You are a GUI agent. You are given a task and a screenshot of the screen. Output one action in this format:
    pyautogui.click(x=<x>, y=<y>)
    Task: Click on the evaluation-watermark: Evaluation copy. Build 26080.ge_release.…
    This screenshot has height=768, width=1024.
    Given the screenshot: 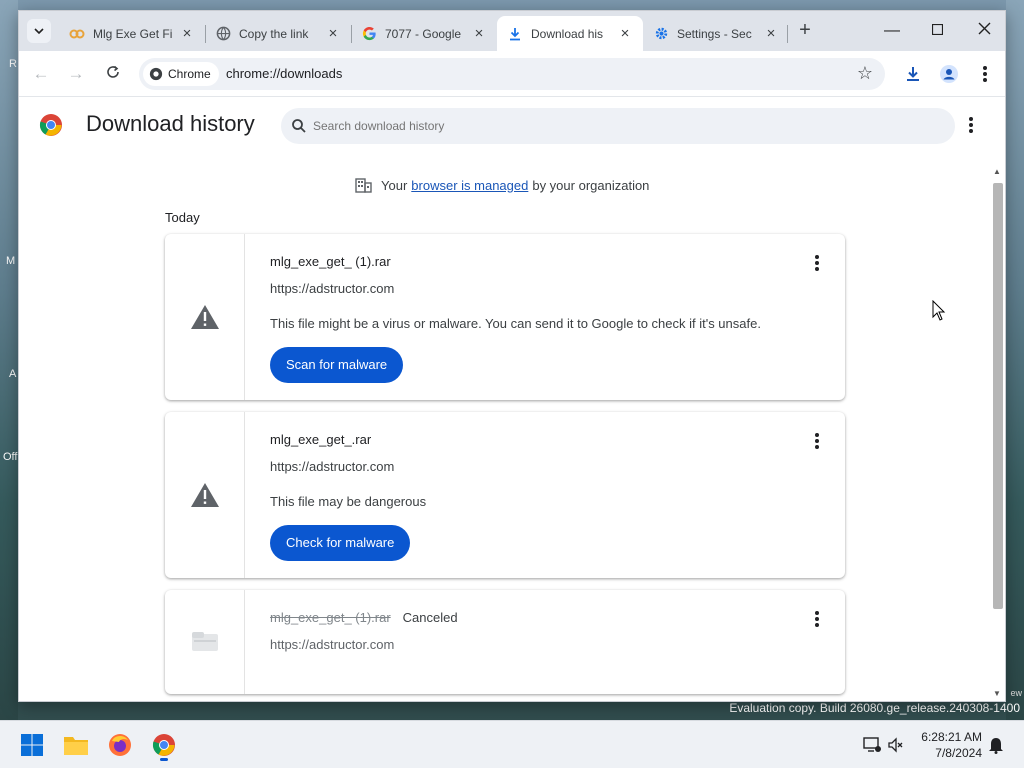 What is the action you would take?
    pyautogui.click(x=874, y=708)
    